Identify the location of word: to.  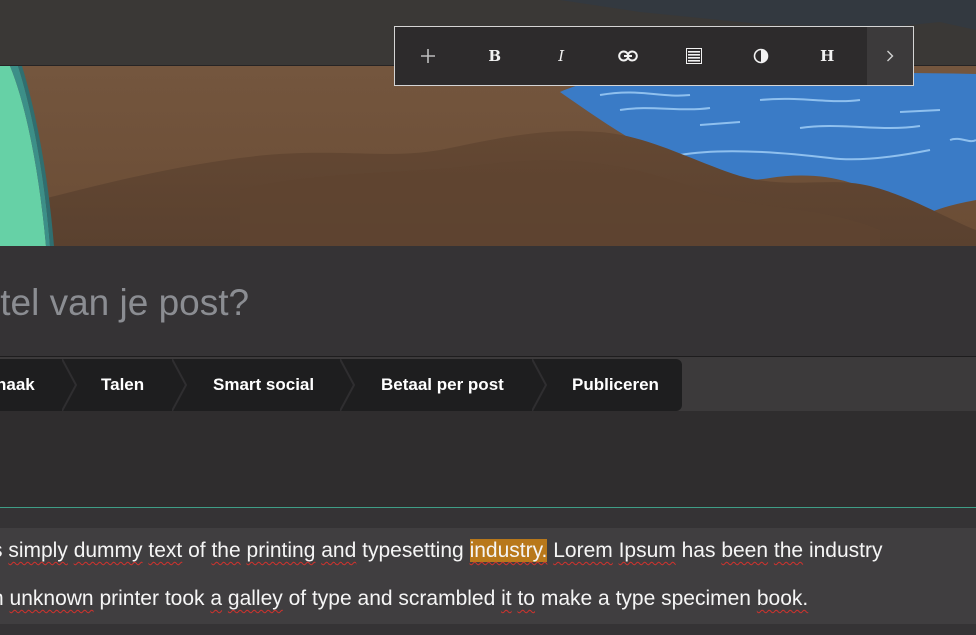
(526, 598).